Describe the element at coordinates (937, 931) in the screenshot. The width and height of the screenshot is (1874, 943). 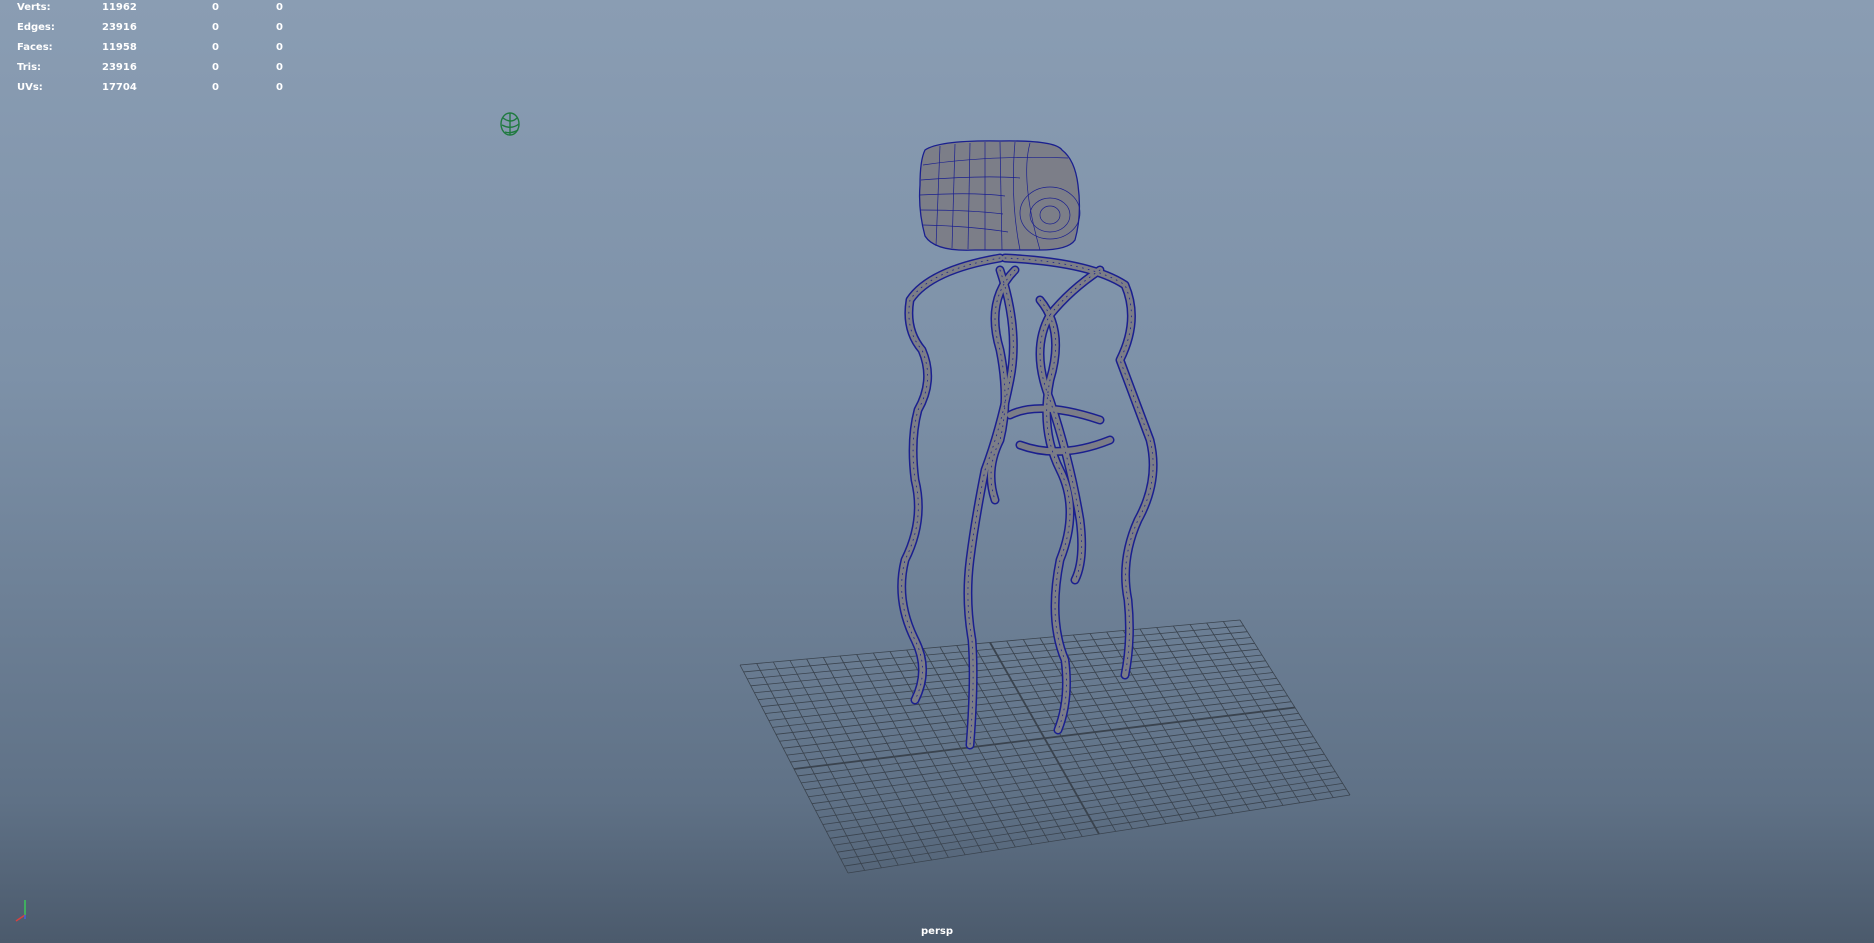
I see `camera-label: persp` at that location.